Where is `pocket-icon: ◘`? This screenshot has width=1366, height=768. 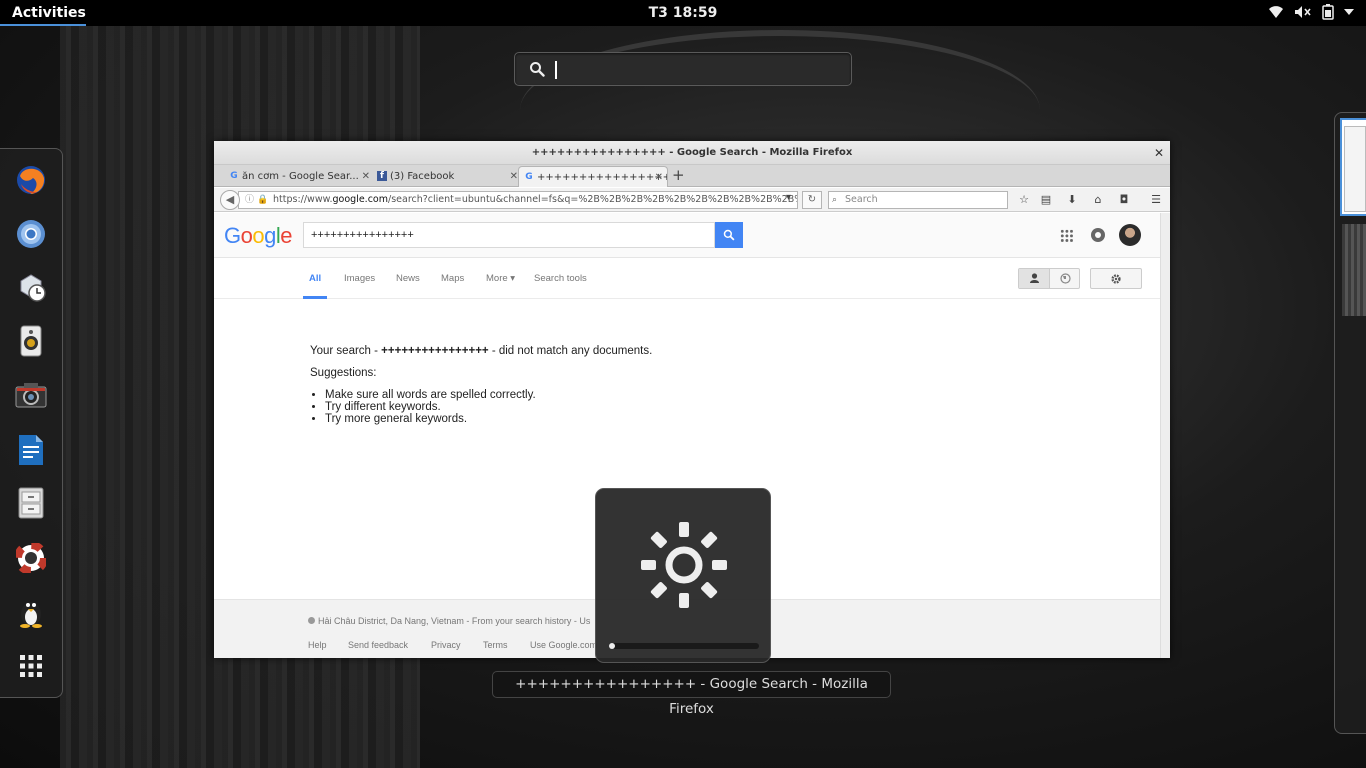
pocket-icon: ◘ is located at coordinates (1124, 200).